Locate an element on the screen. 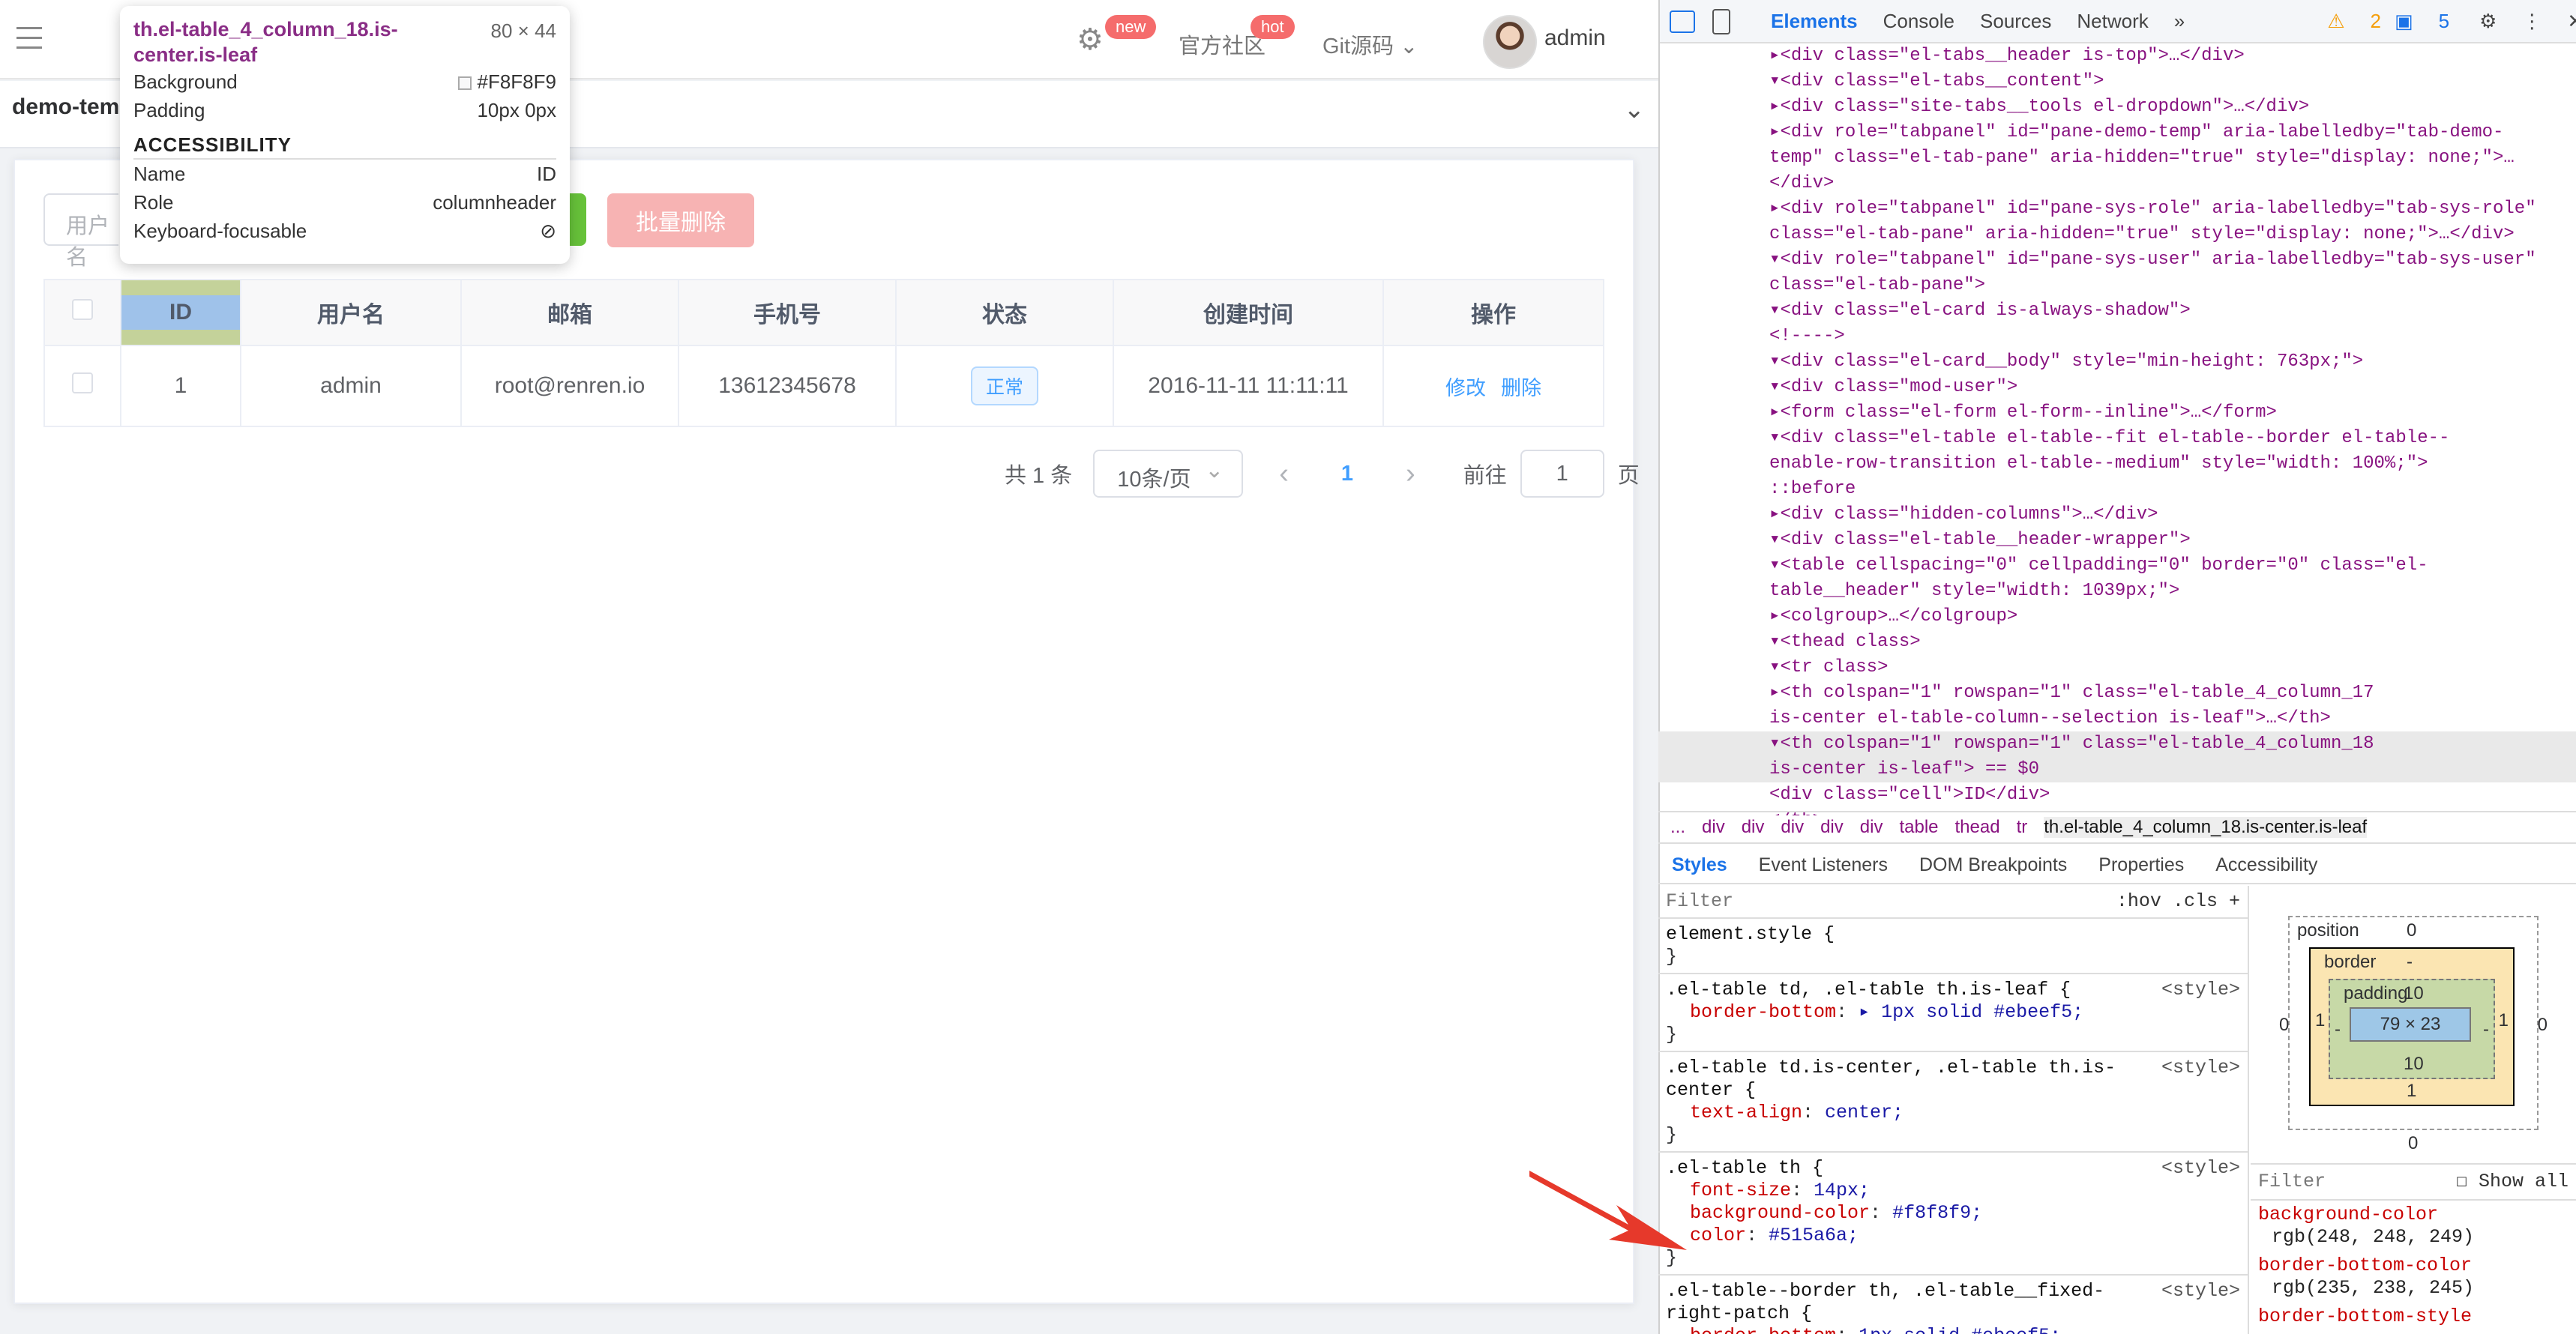  computed-filter-input: Filter is located at coordinates (2292, 1181).